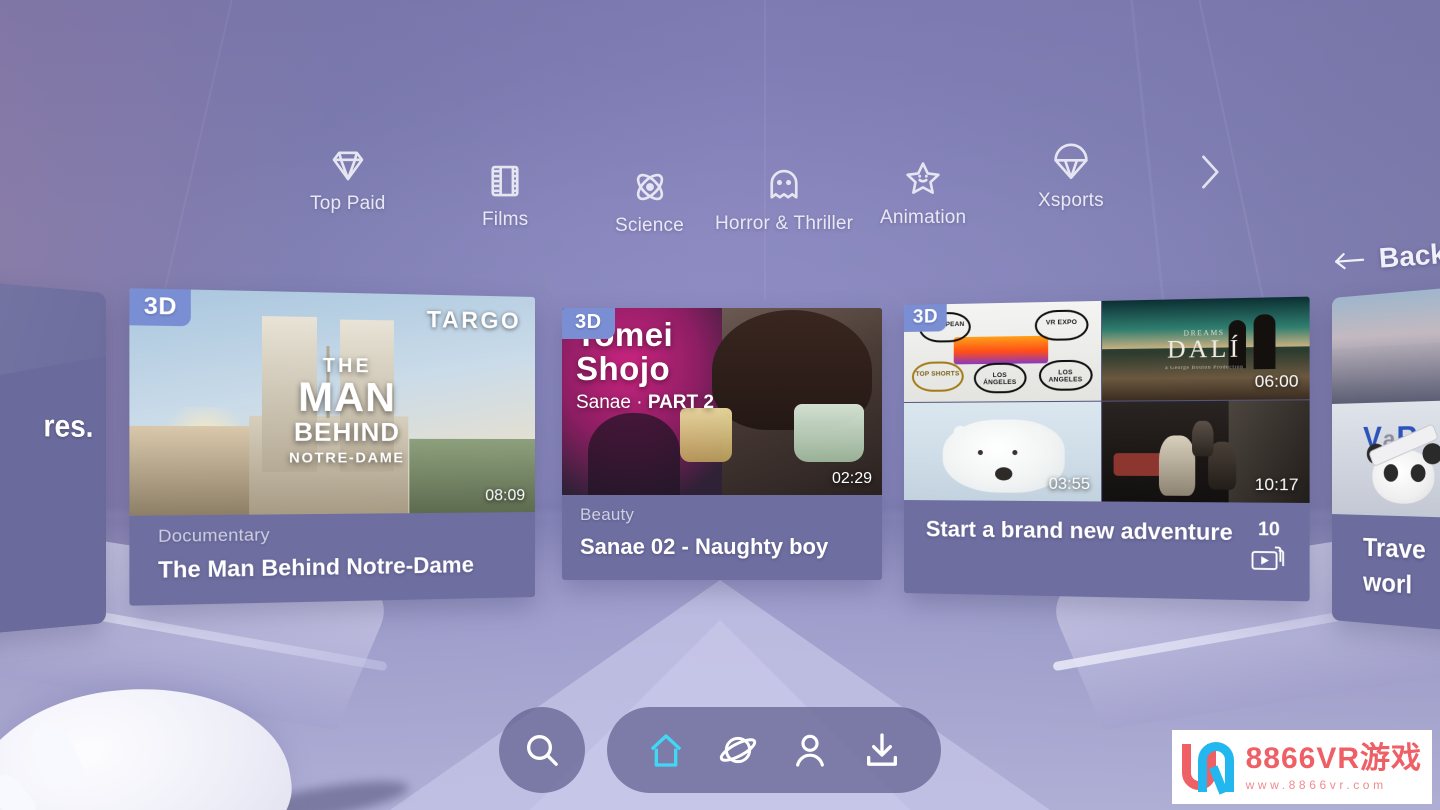  I want to click on card-info: Start a brand new adventure 10, so click(1107, 536).